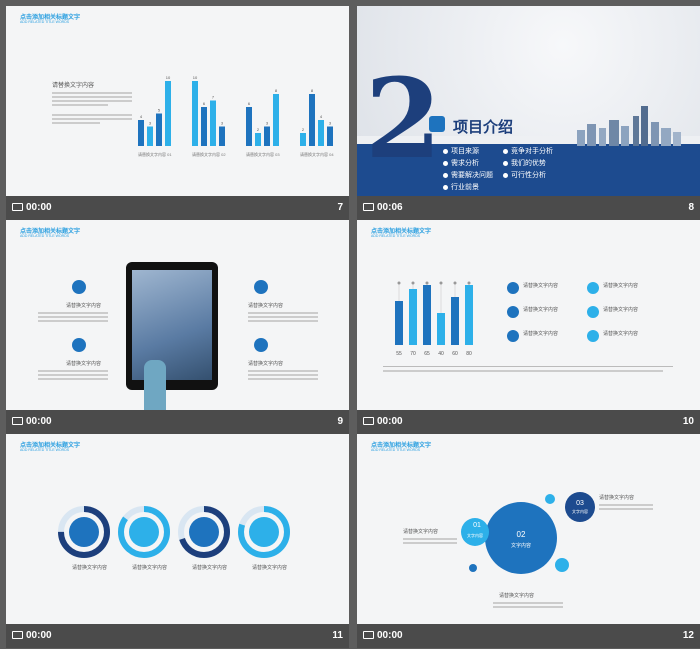 The height and width of the screenshot is (649, 700). Describe the element at coordinates (441, 354) in the screenshot. I see `category-label: 40` at that location.